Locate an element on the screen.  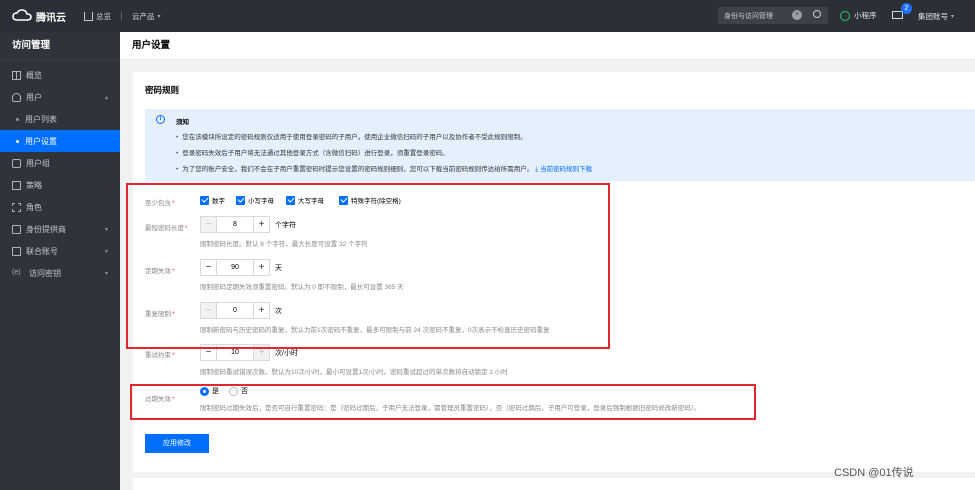
radio-unselected-icon is located at coordinates (233, 391).